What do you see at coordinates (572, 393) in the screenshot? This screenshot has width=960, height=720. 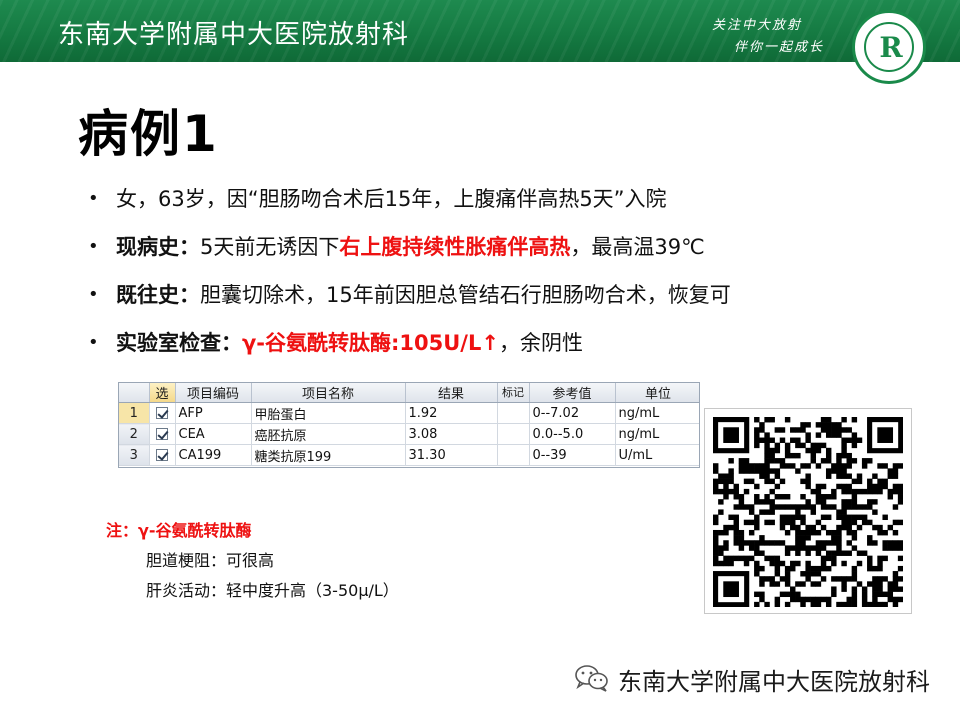 I see `grid-header-reference: 参考值` at bounding box center [572, 393].